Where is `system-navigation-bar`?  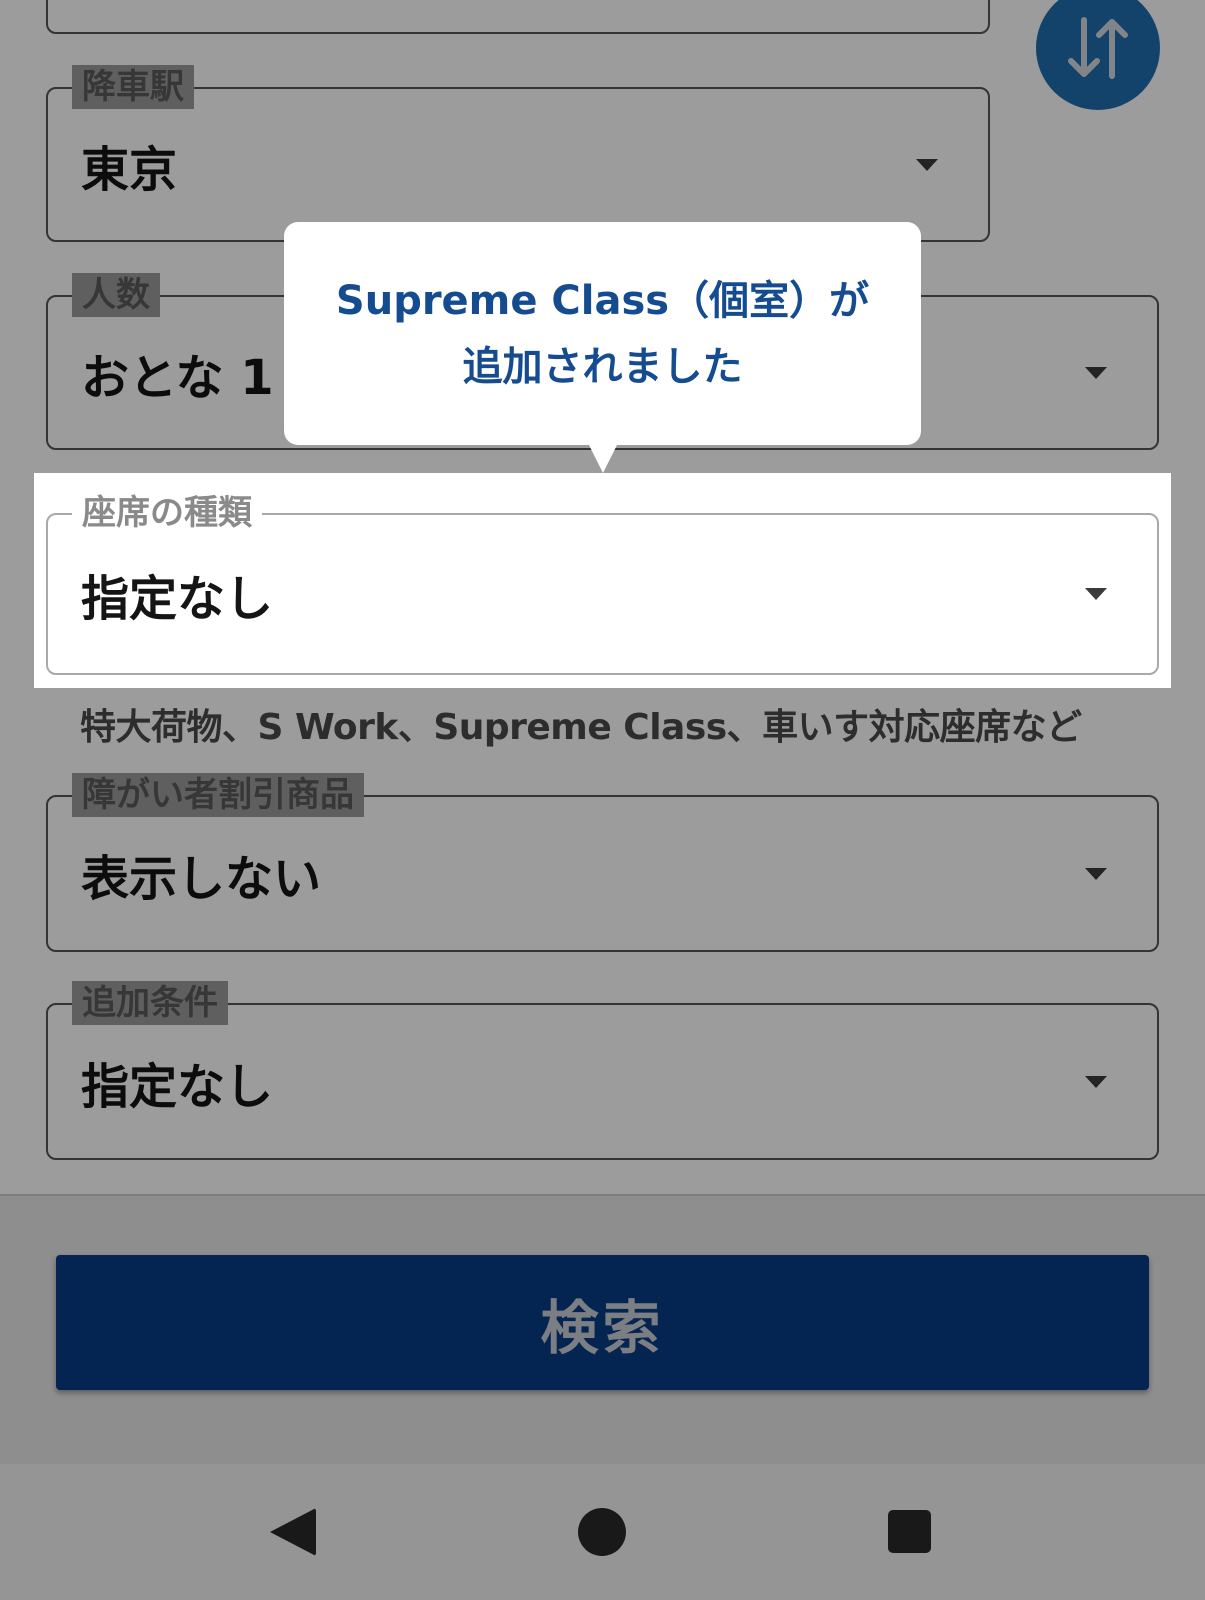
system-navigation-bar is located at coordinates (602, 1532).